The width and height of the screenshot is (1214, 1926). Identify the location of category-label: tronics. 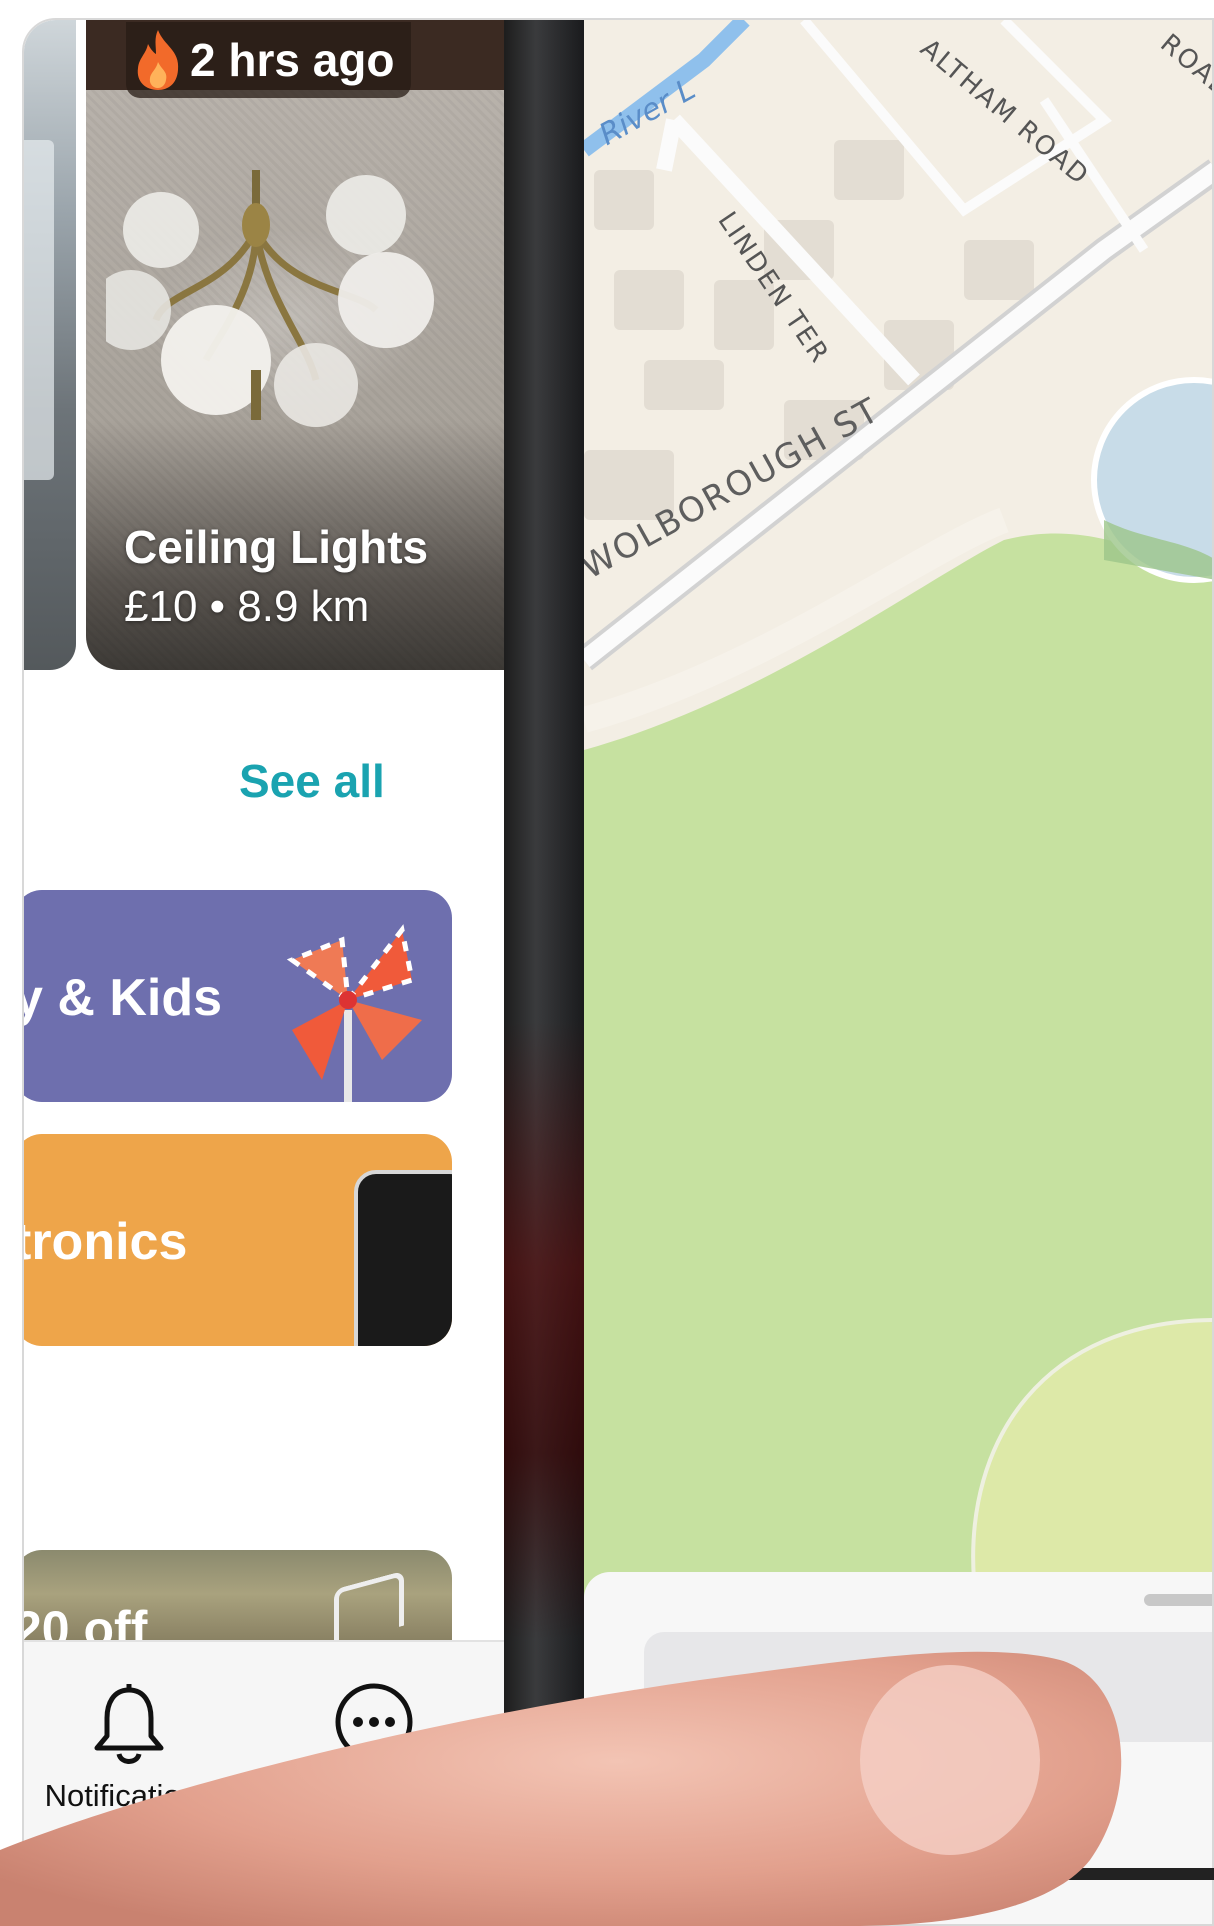
(106, 1242).